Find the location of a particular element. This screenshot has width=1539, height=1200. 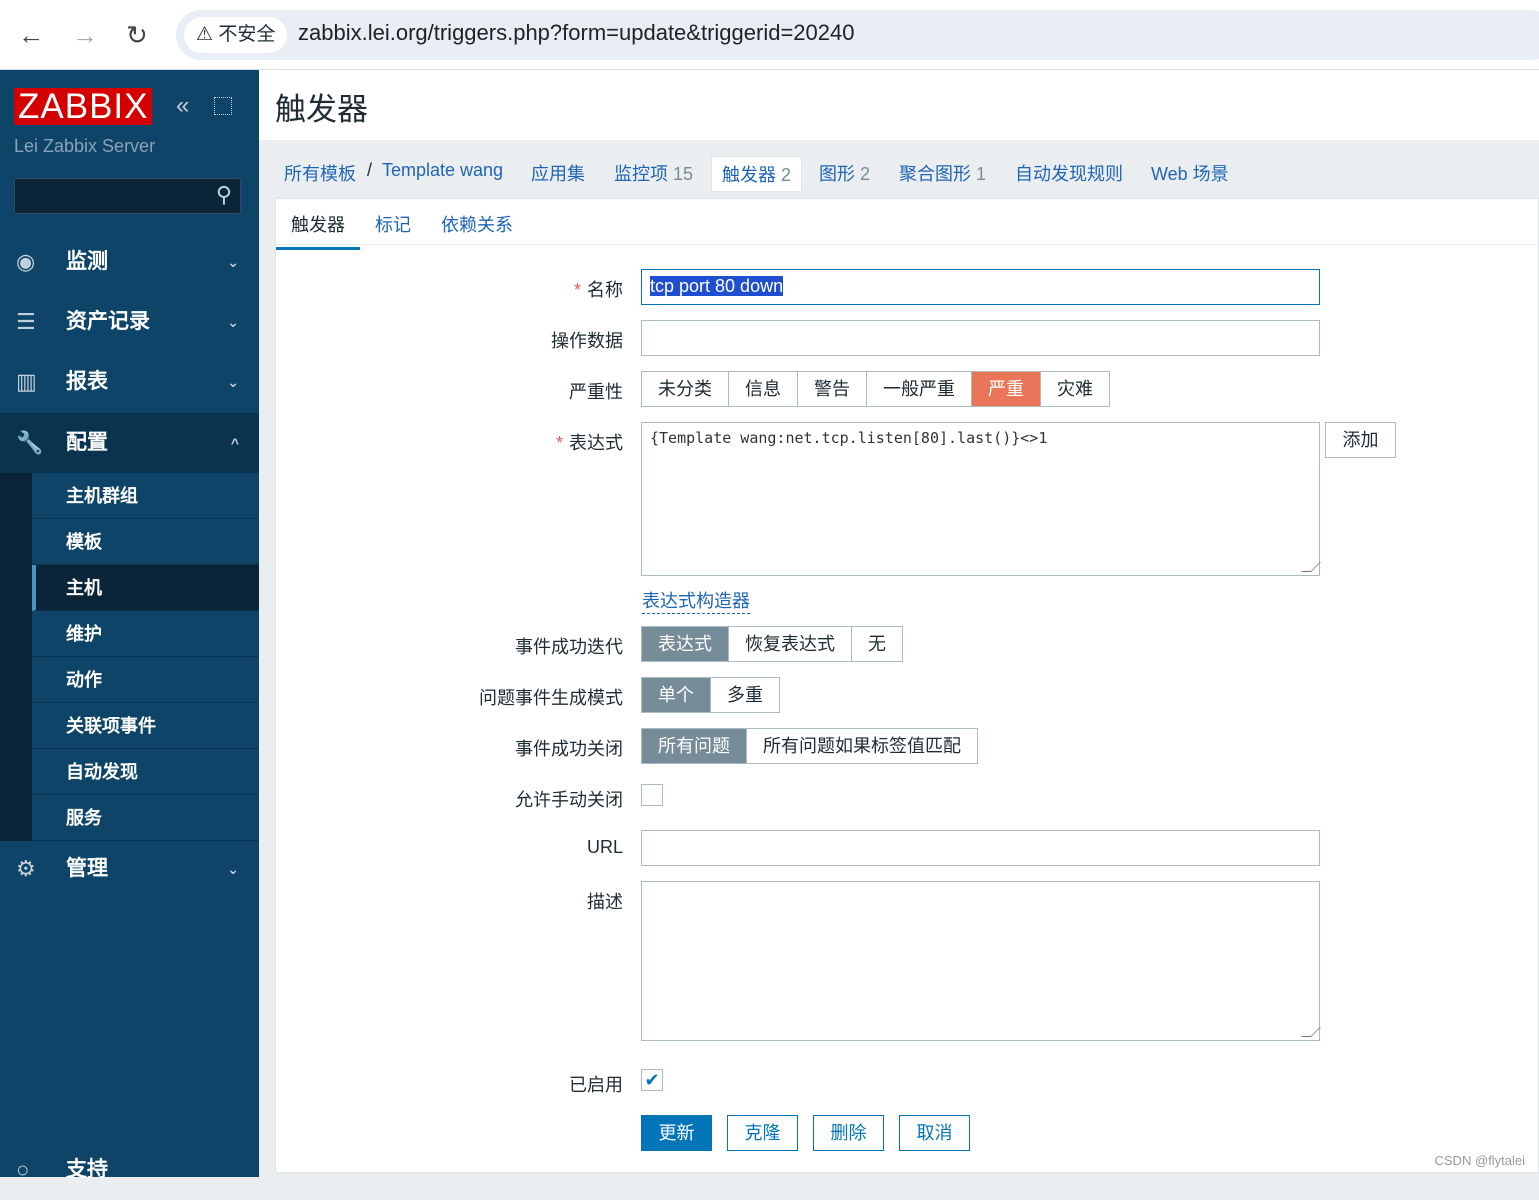

back-icon: ← is located at coordinates (31, 35).